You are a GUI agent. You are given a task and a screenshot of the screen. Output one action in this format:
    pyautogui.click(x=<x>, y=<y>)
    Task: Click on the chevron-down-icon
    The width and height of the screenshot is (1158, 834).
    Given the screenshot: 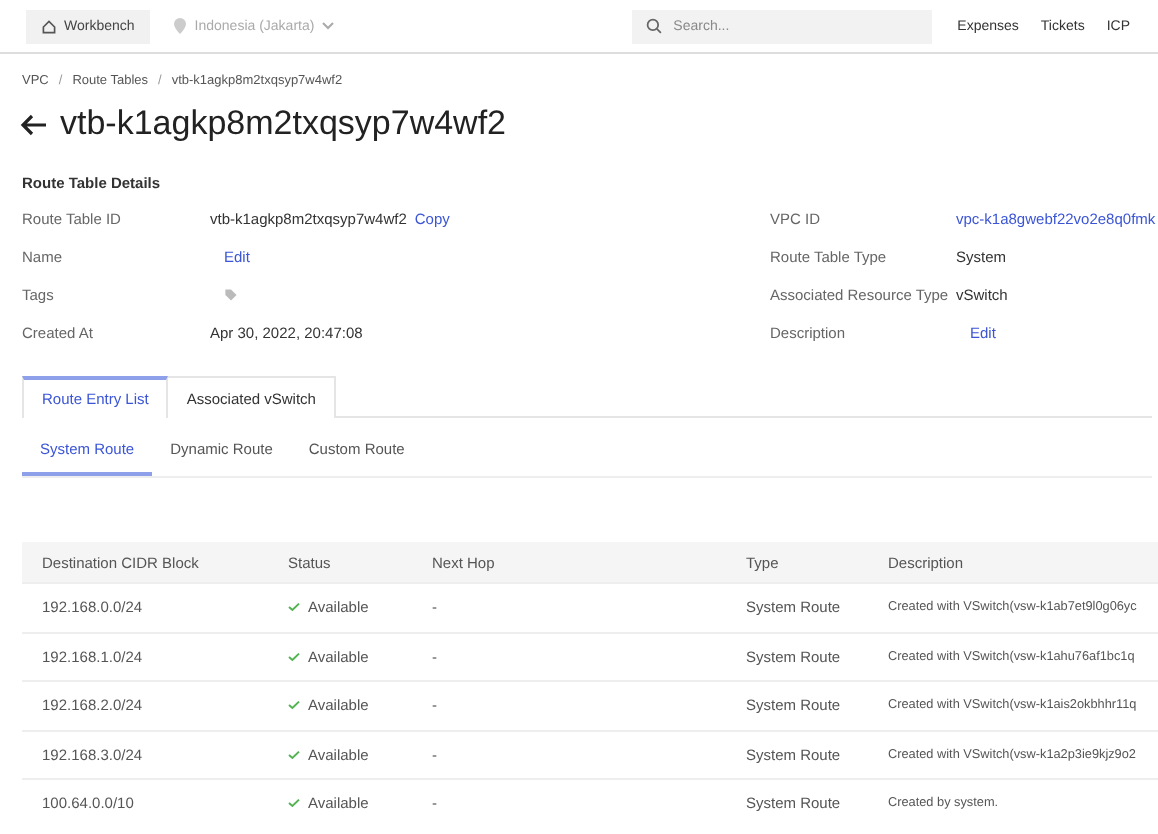 What is the action you would take?
    pyautogui.click(x=328, y=26)
    